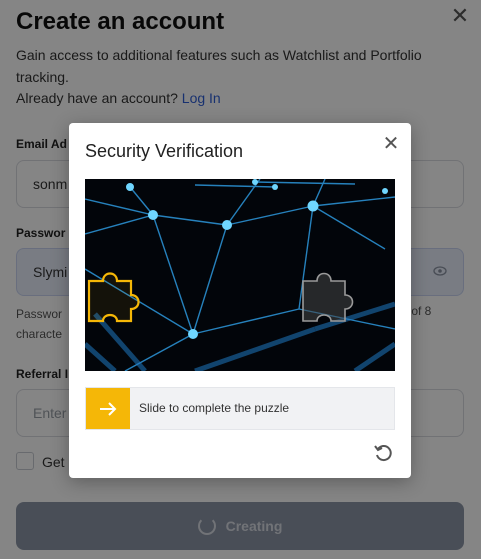 The height and width of the screenshot is (559, 481). I want to click on close-icon: ✕, so click(391, 144).